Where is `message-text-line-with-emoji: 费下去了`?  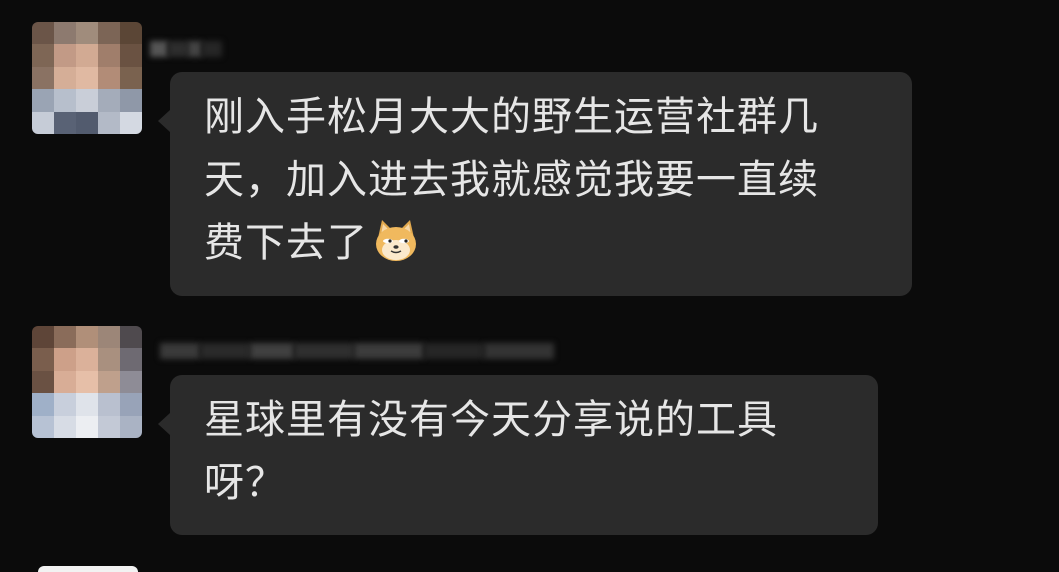
message-text-line-with-emoji: 费下去了 is located at coordinates (543, 243).